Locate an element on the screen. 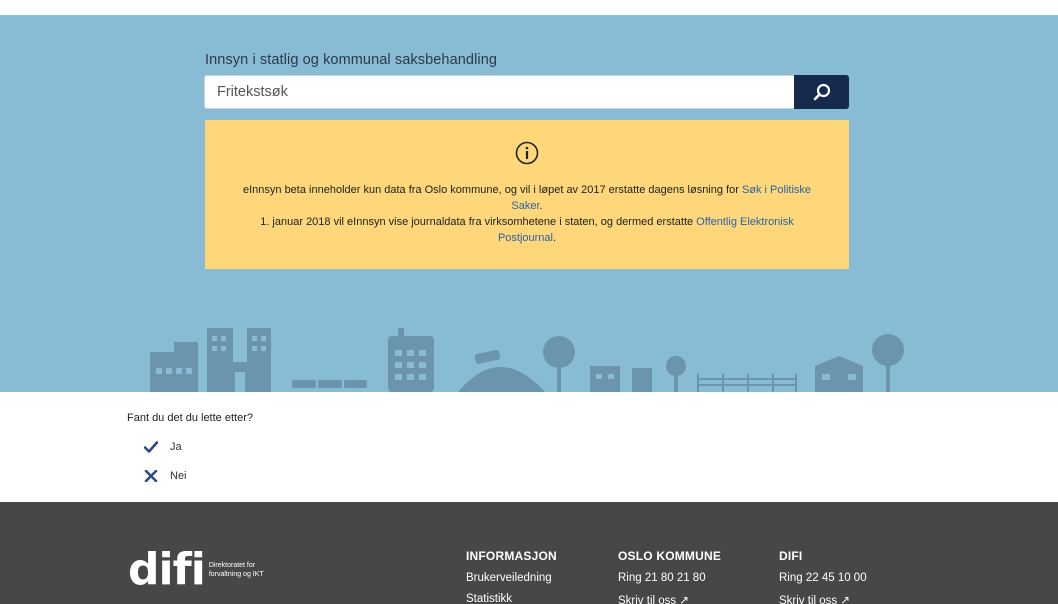 The image size is (1058, 604). logo-subtitle-line-2: forvaltning og IKT is located at coordinates (236, 574).